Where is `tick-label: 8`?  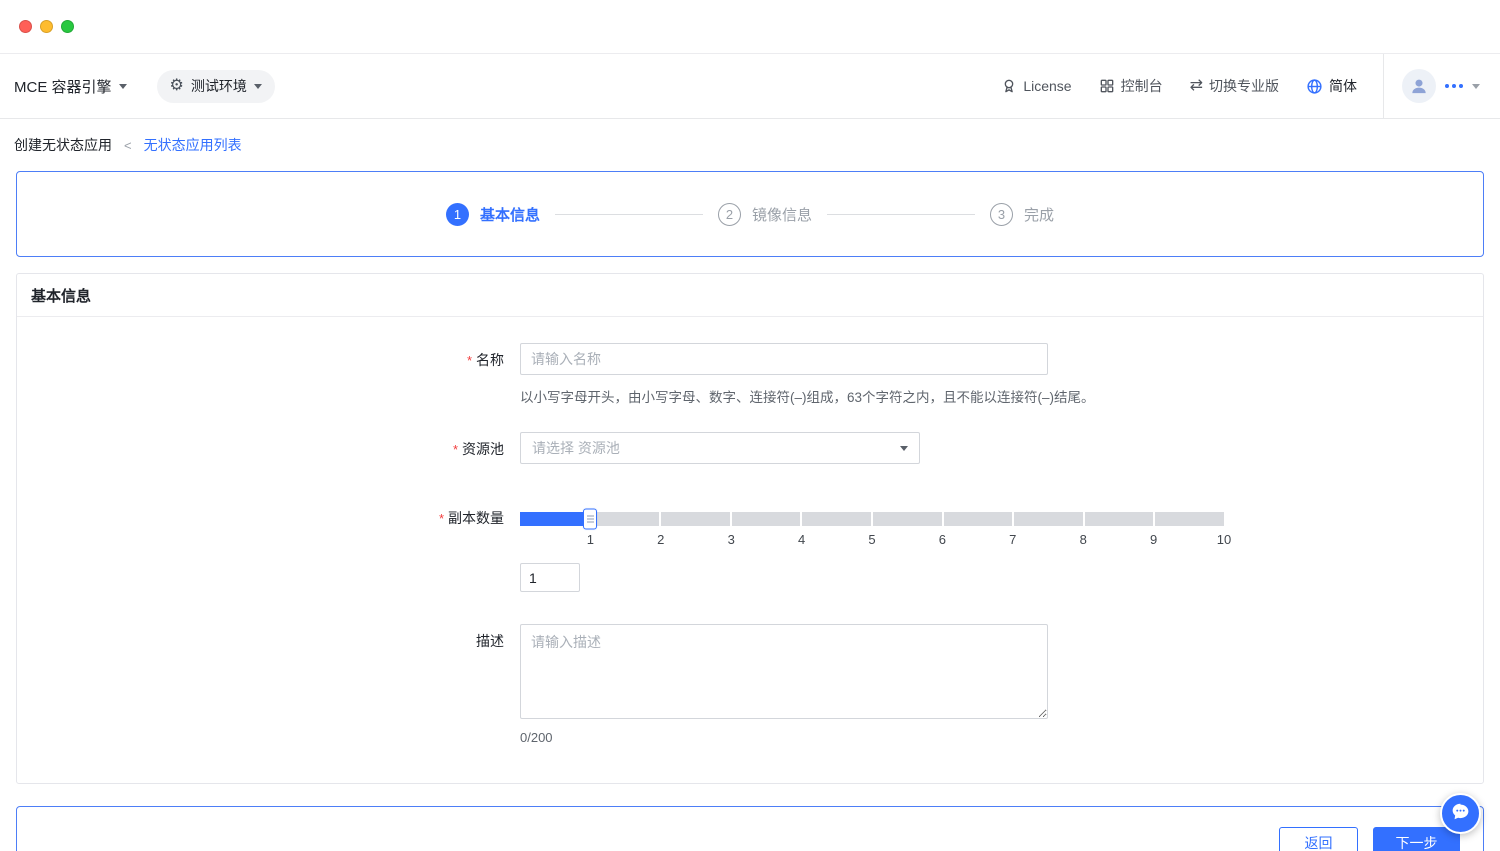 tick-label: 8 is located at coordinates (1083, 539).